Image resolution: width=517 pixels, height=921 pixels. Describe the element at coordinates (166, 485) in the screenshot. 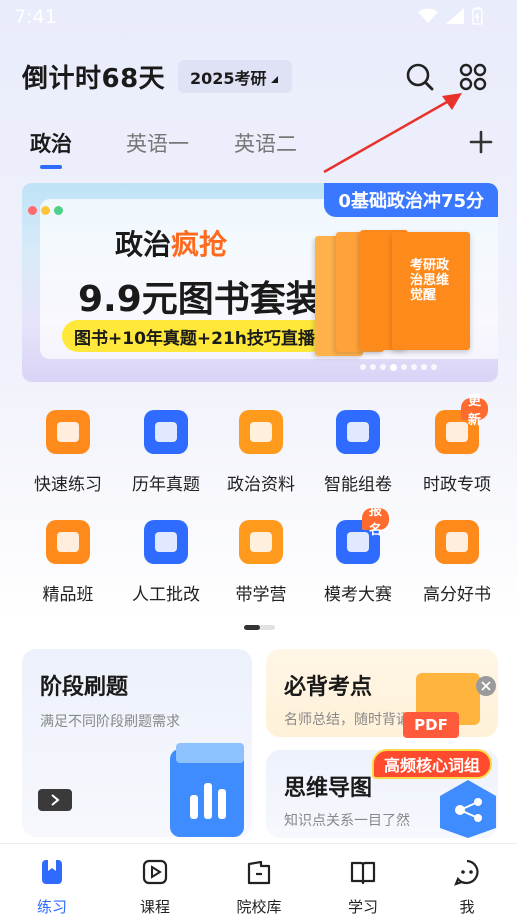

I see `grid-item-label: 历年真题` at that location.